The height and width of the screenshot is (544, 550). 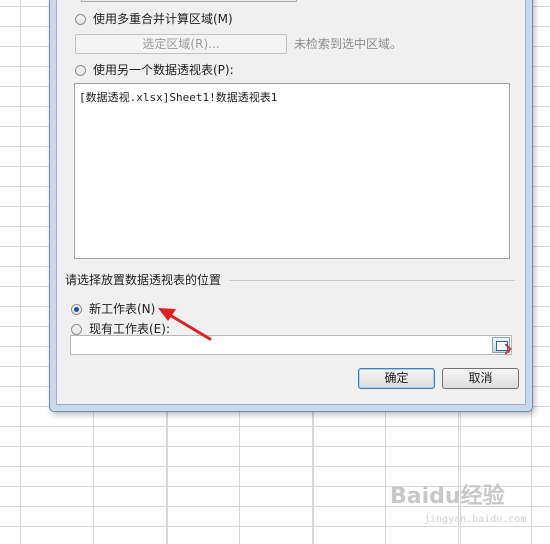 I want to click on existing-sheet-label: 现有工作表(E):, so click(x=129, y=329).